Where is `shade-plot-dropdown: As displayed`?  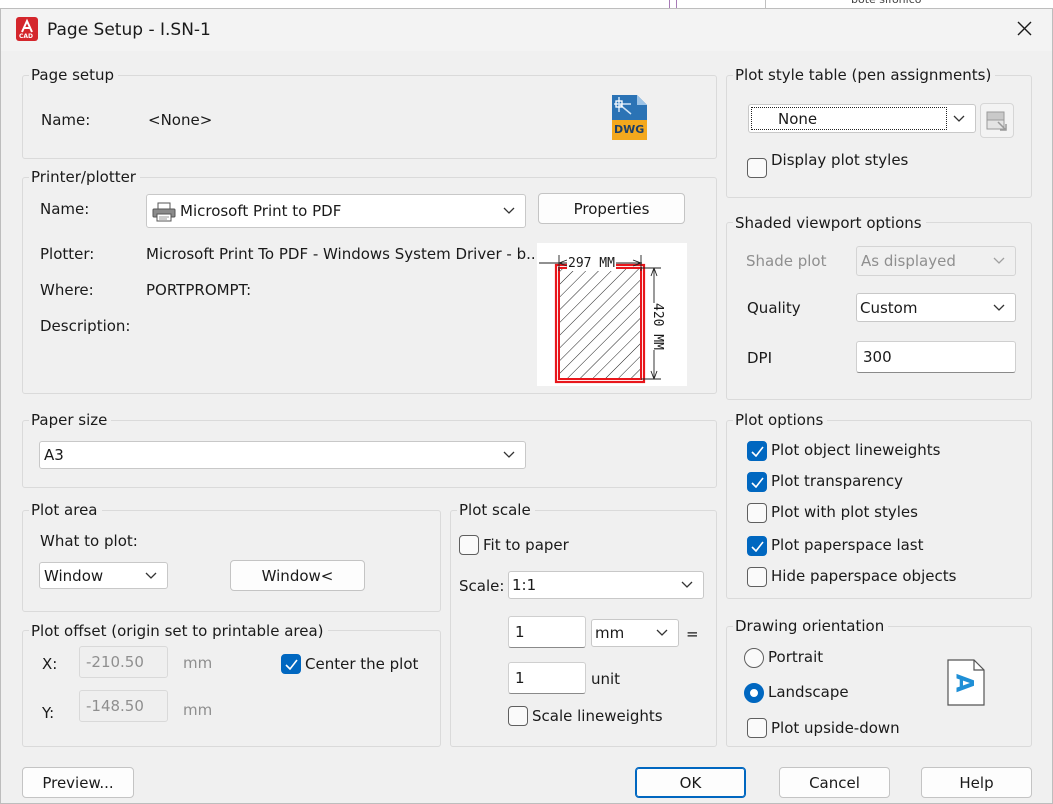
shade-plot-dropdown: As displayed is located at coordinates (936, 261).